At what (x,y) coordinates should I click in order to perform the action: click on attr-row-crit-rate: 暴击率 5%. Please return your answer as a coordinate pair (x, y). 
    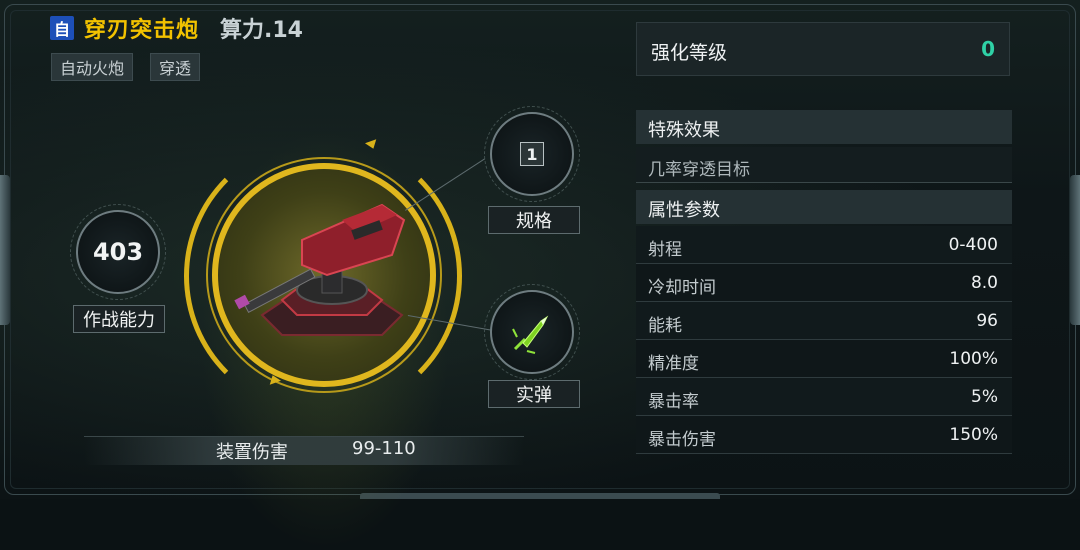
    Looking at the image, I should click on (824, 397).